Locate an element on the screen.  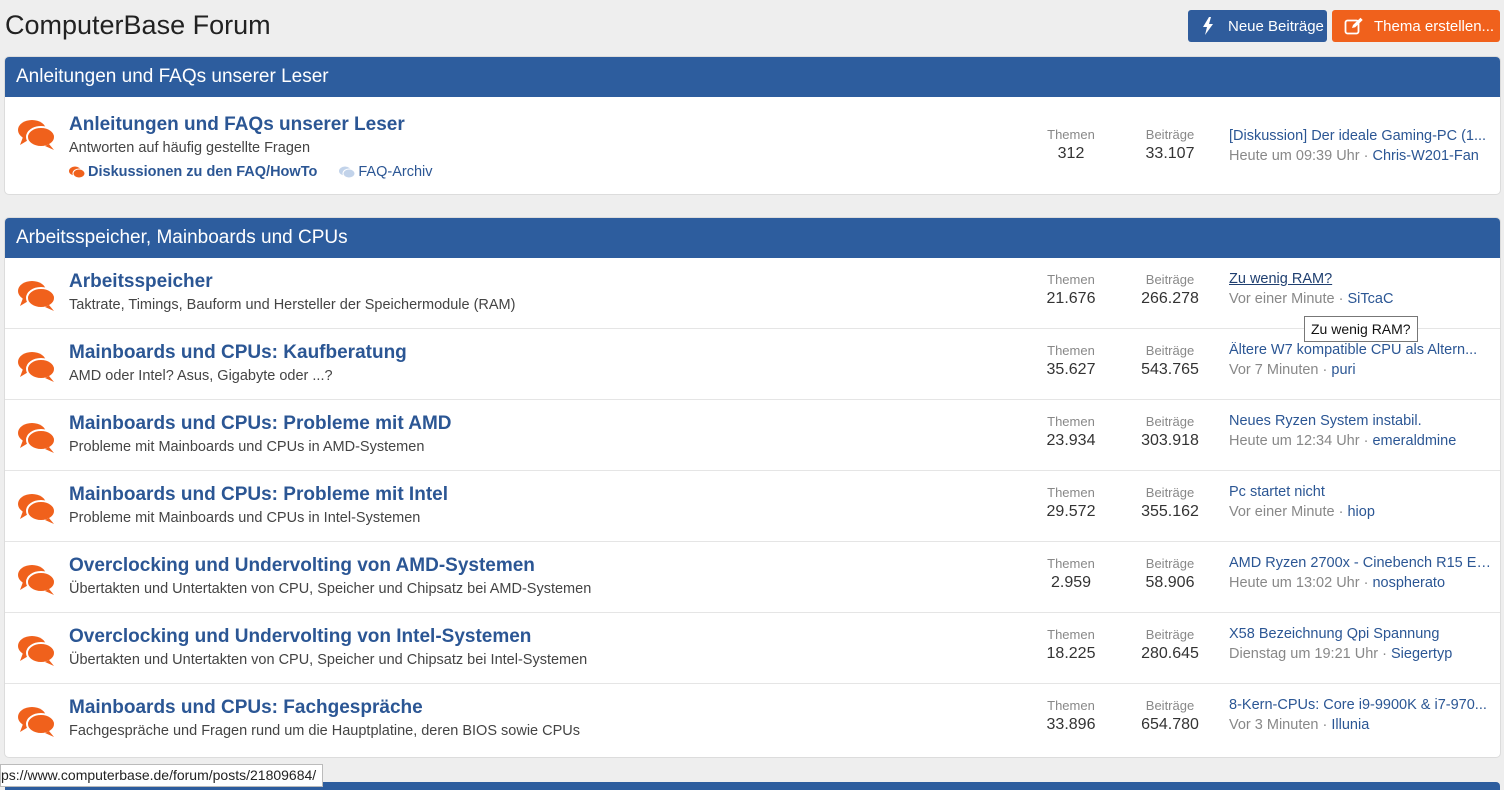
last-post-user: nospherato is located at coordinates (1408, 583).